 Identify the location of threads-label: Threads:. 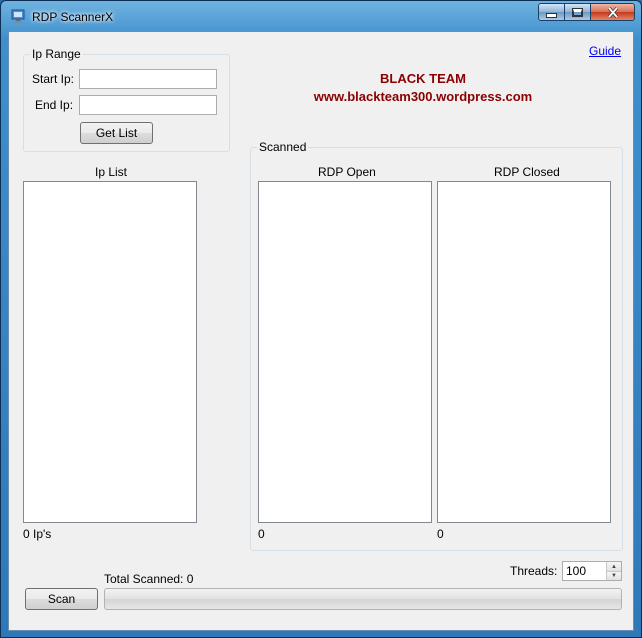
(534, 571).